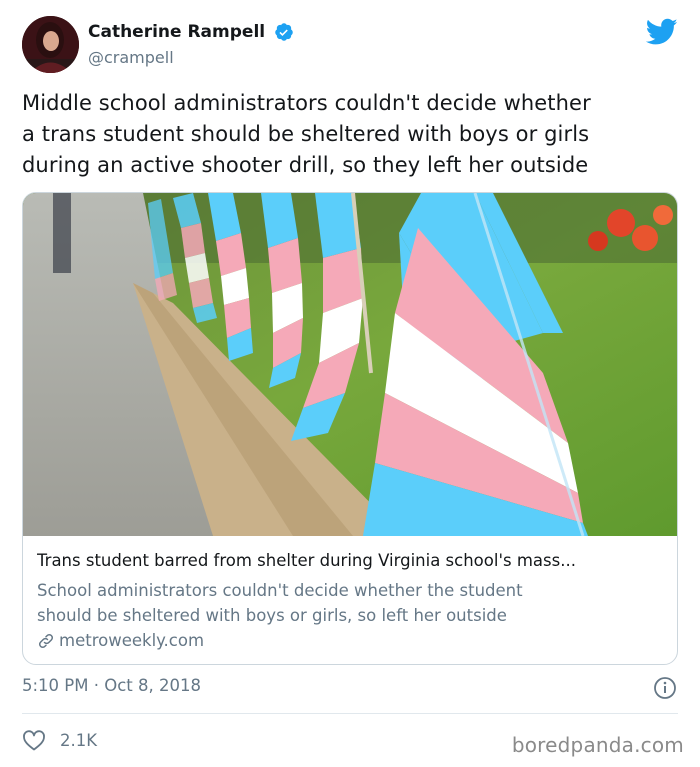 This screenshot has width=700, height=767. What do you see at coordinates (352, 640) in the screenshot?
I see `card-domain: metroweekly.com` at bounding box center [352, 640].